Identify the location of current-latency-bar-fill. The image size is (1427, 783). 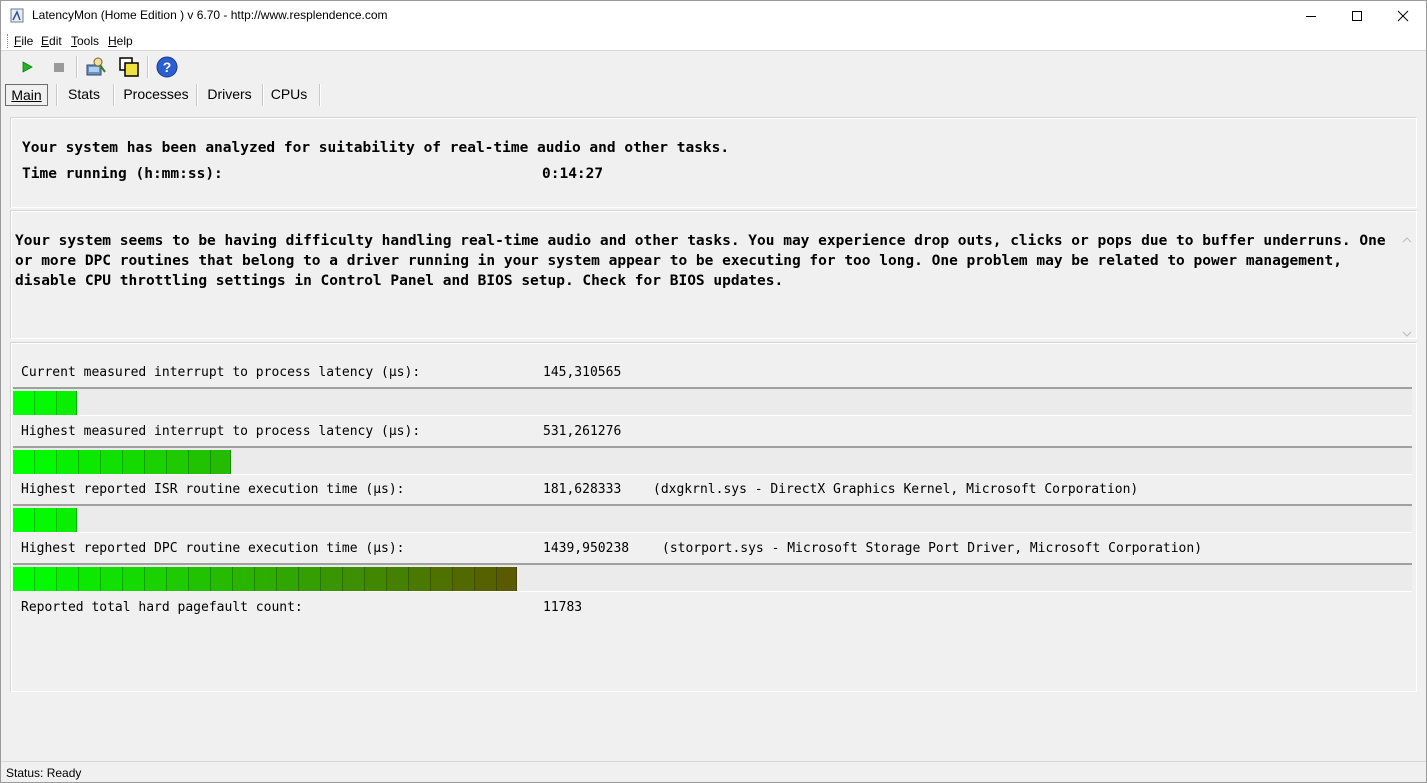
(45, 403).